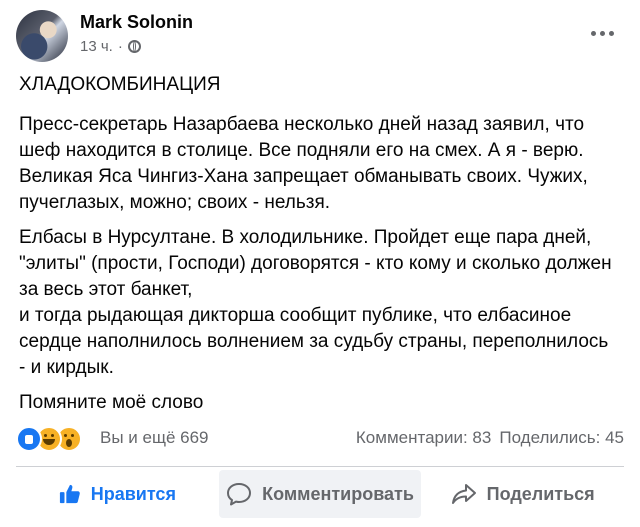  What do you see at coordinates (133, 493) in the screenshot?
I see `like-label: Нравится` at bounding box center [133, 493].